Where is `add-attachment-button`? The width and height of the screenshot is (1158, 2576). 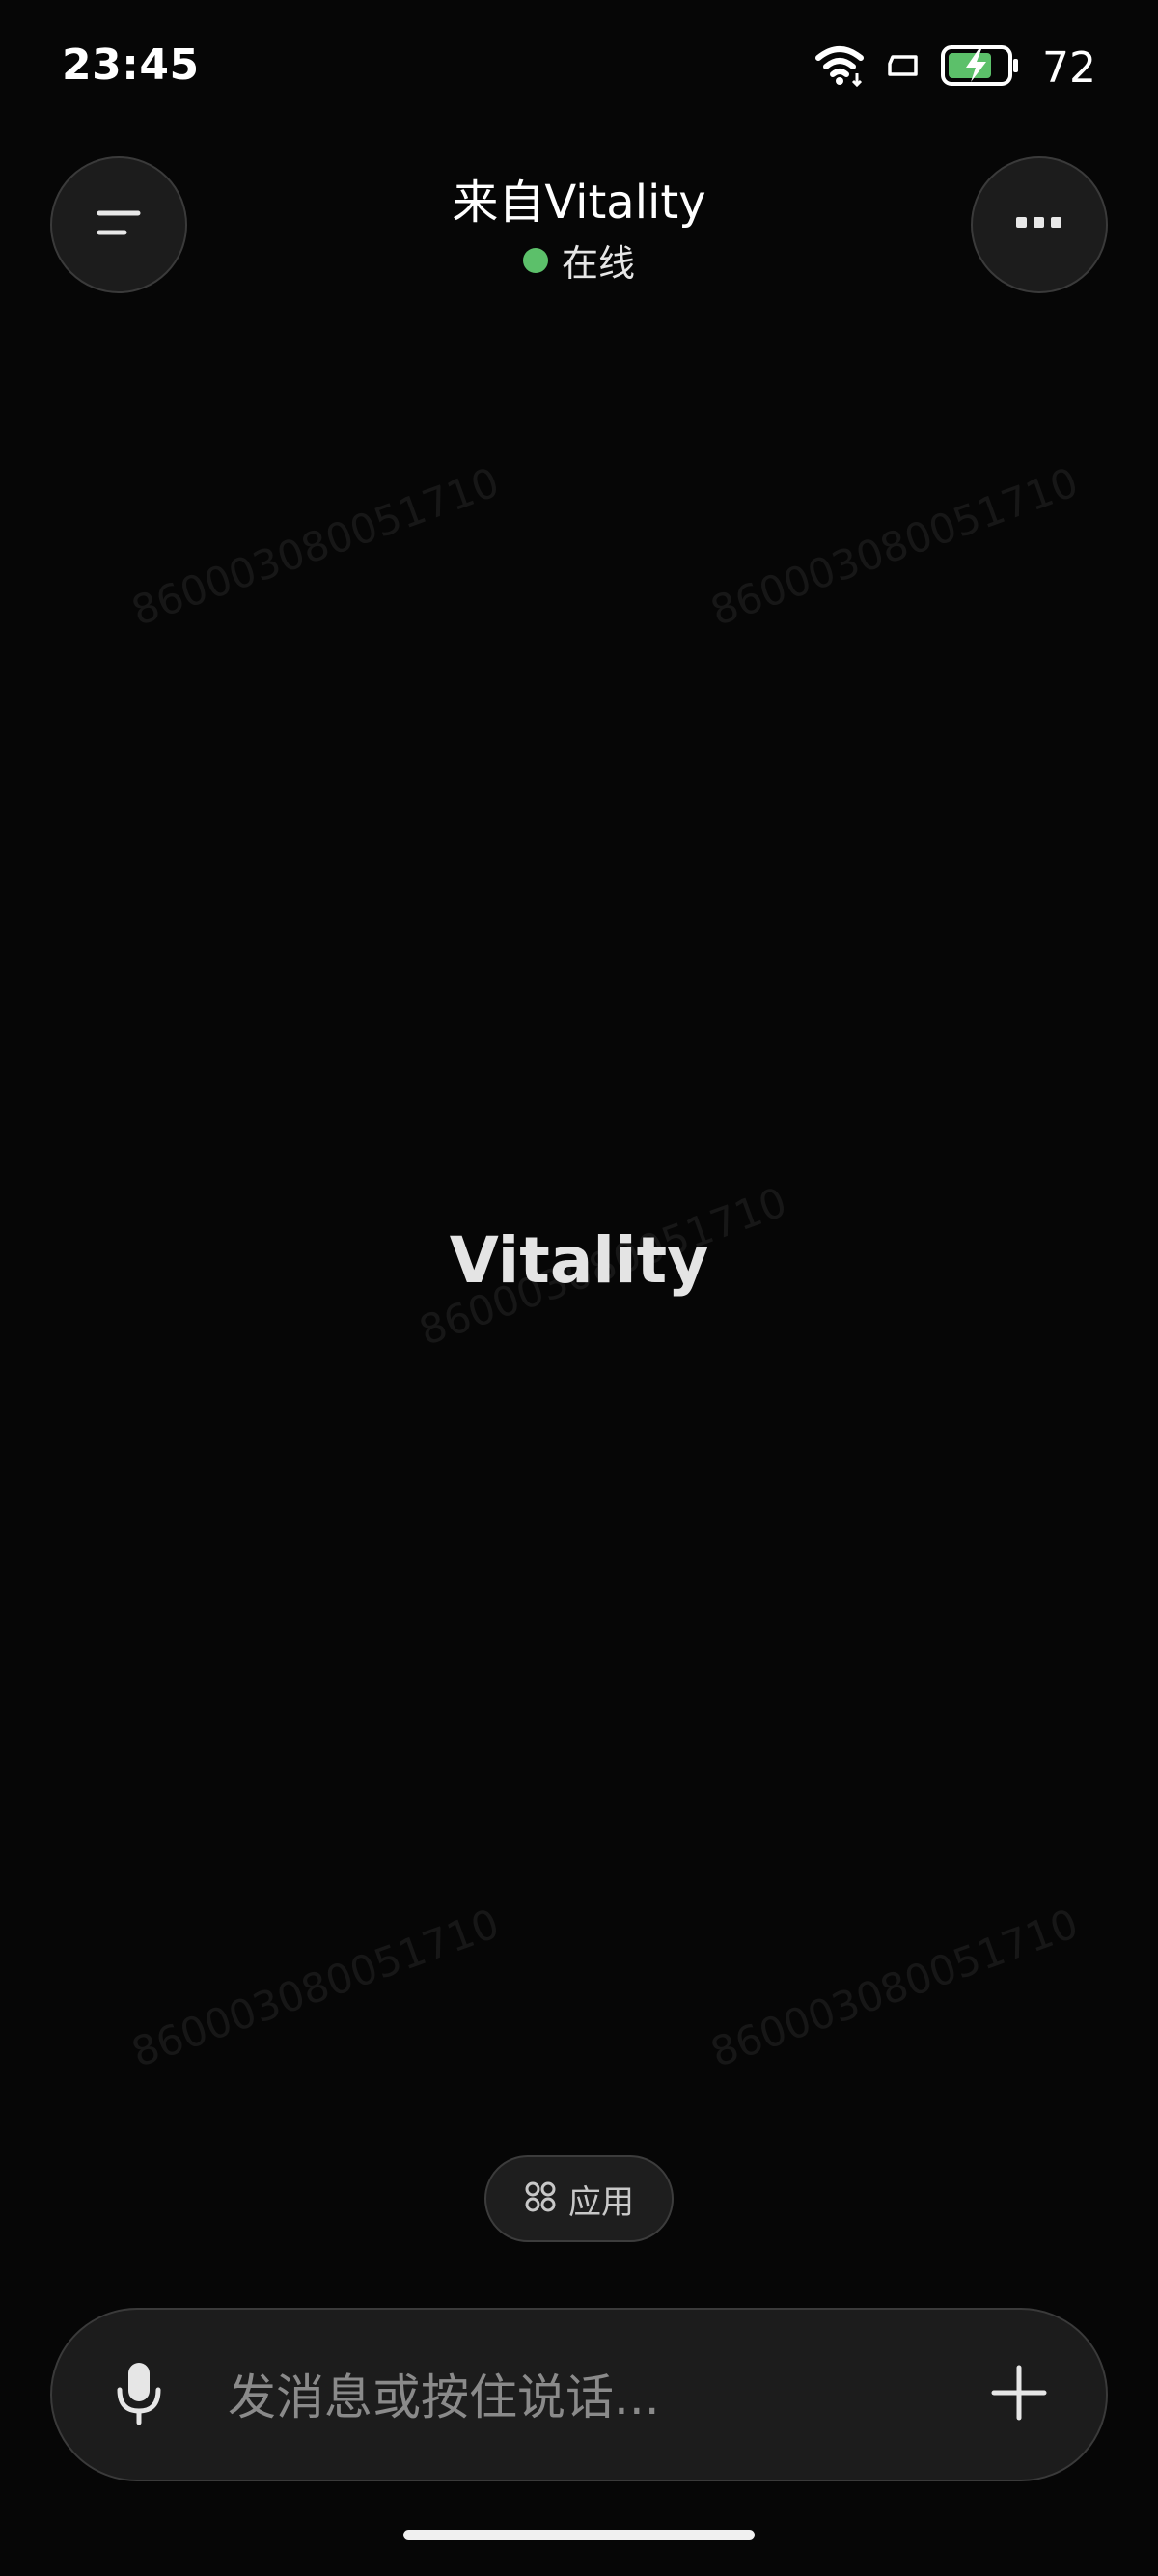 add-attachment-button is located at coordinates (1019, 2395).